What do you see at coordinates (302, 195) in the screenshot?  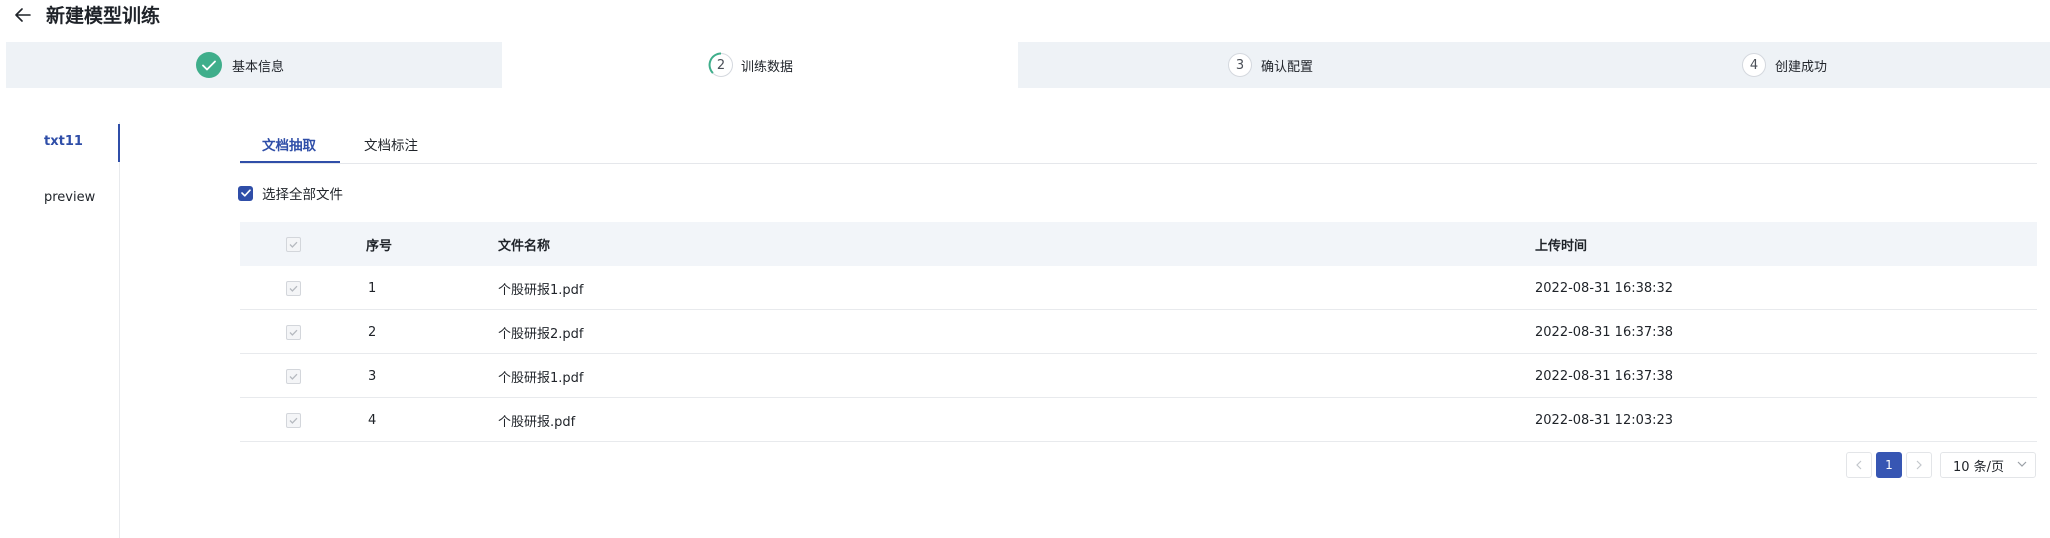 I see `select-all-label: 选择全部文件` at bounding box center [302, 195].